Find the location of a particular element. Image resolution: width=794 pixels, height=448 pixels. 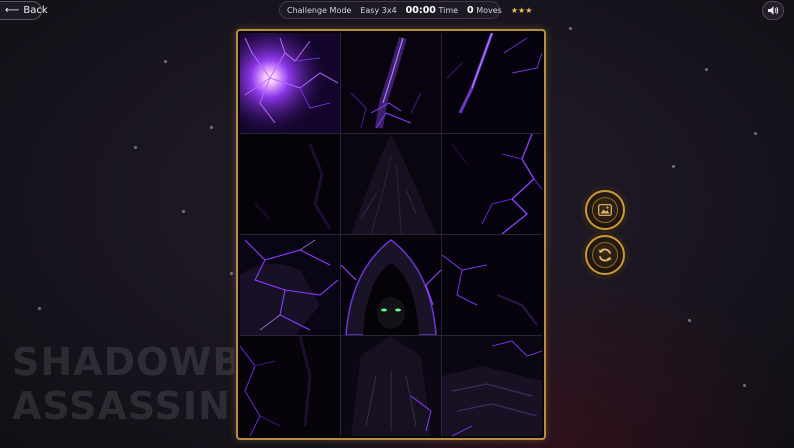

difficulty-label: Easy 3x4 is located at coordinates (378, 10).